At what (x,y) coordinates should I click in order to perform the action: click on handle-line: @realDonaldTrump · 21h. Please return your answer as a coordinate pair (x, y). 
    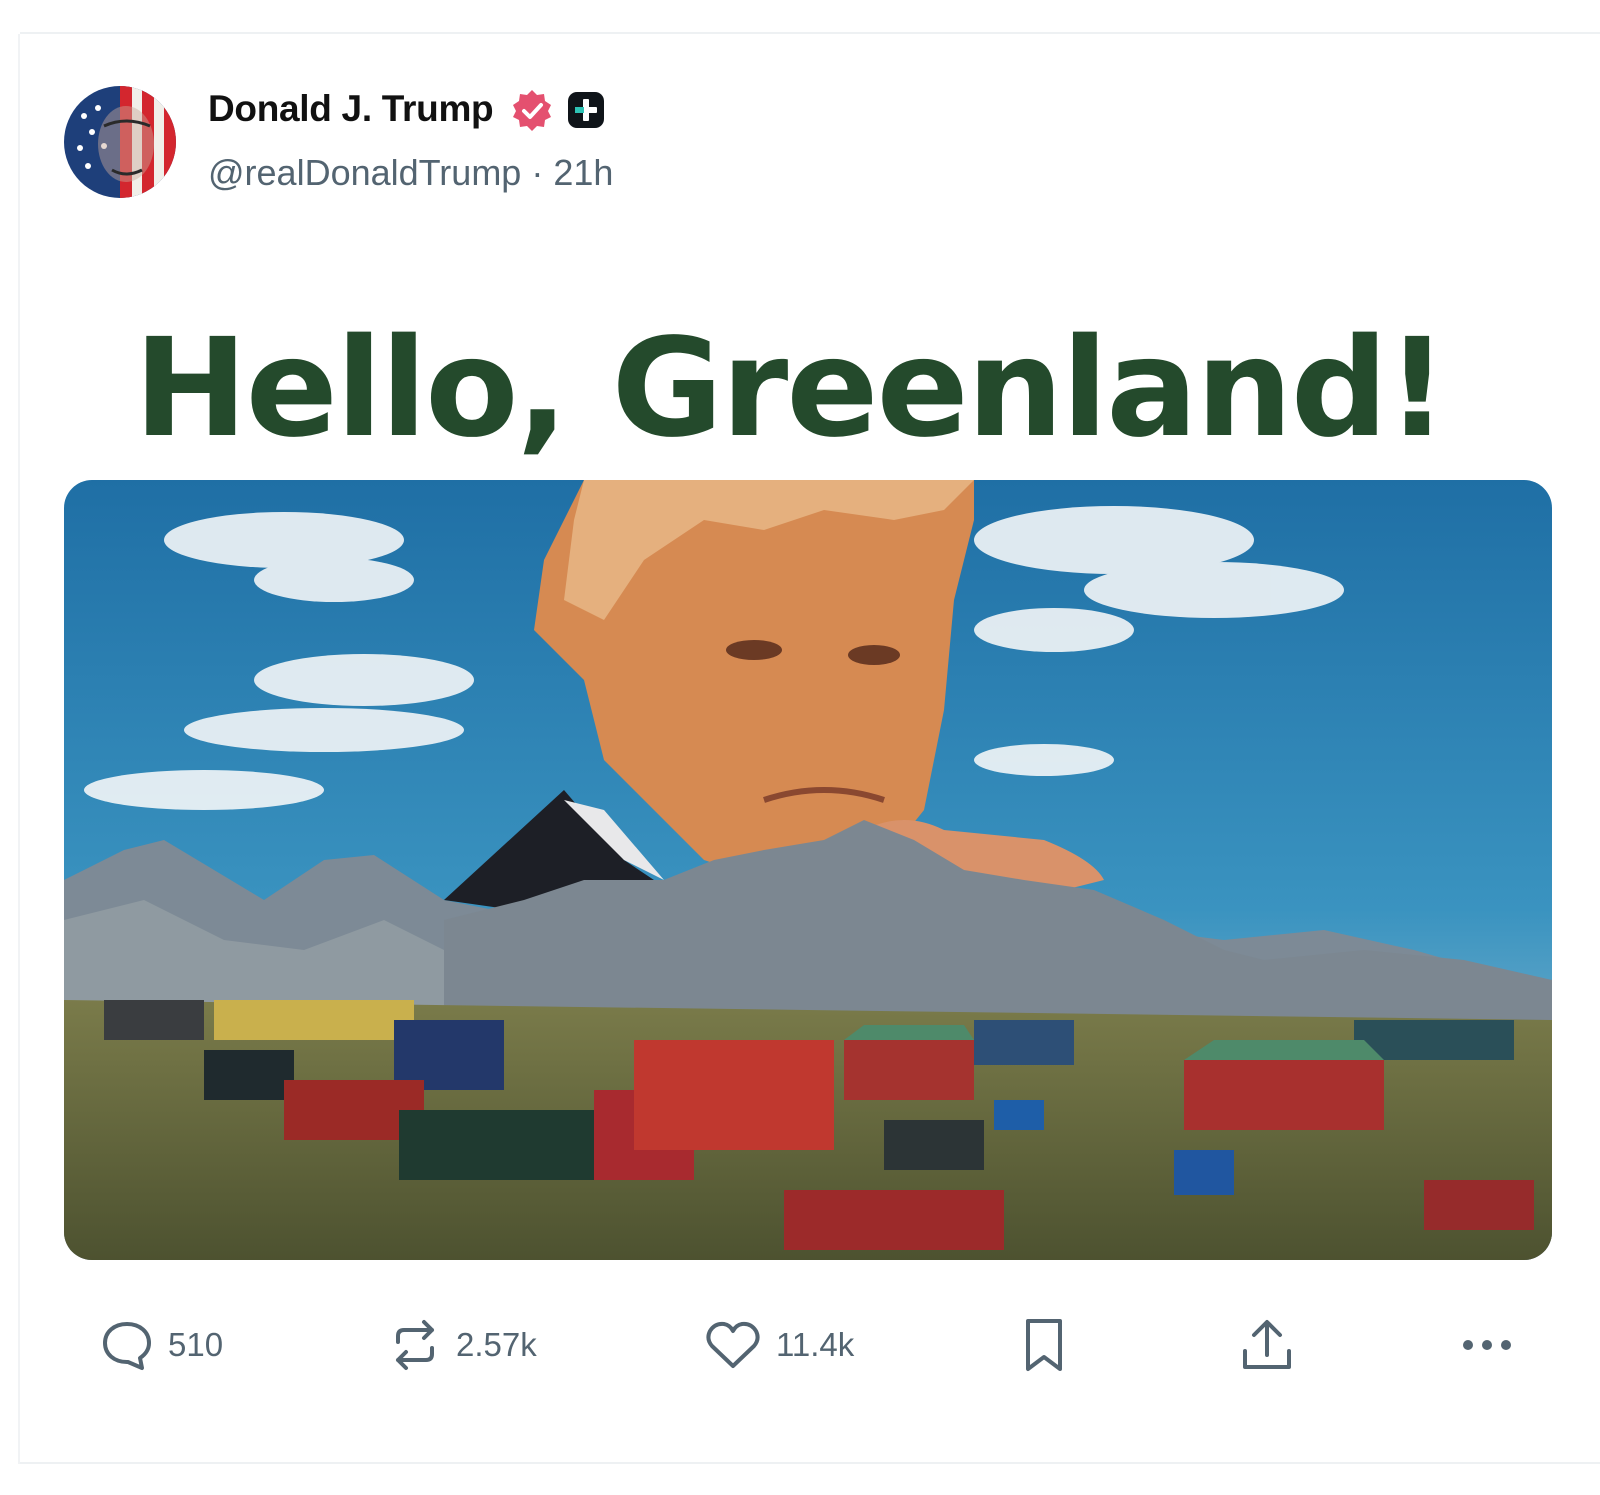
    Looking at the image, I should click on (410, 173).